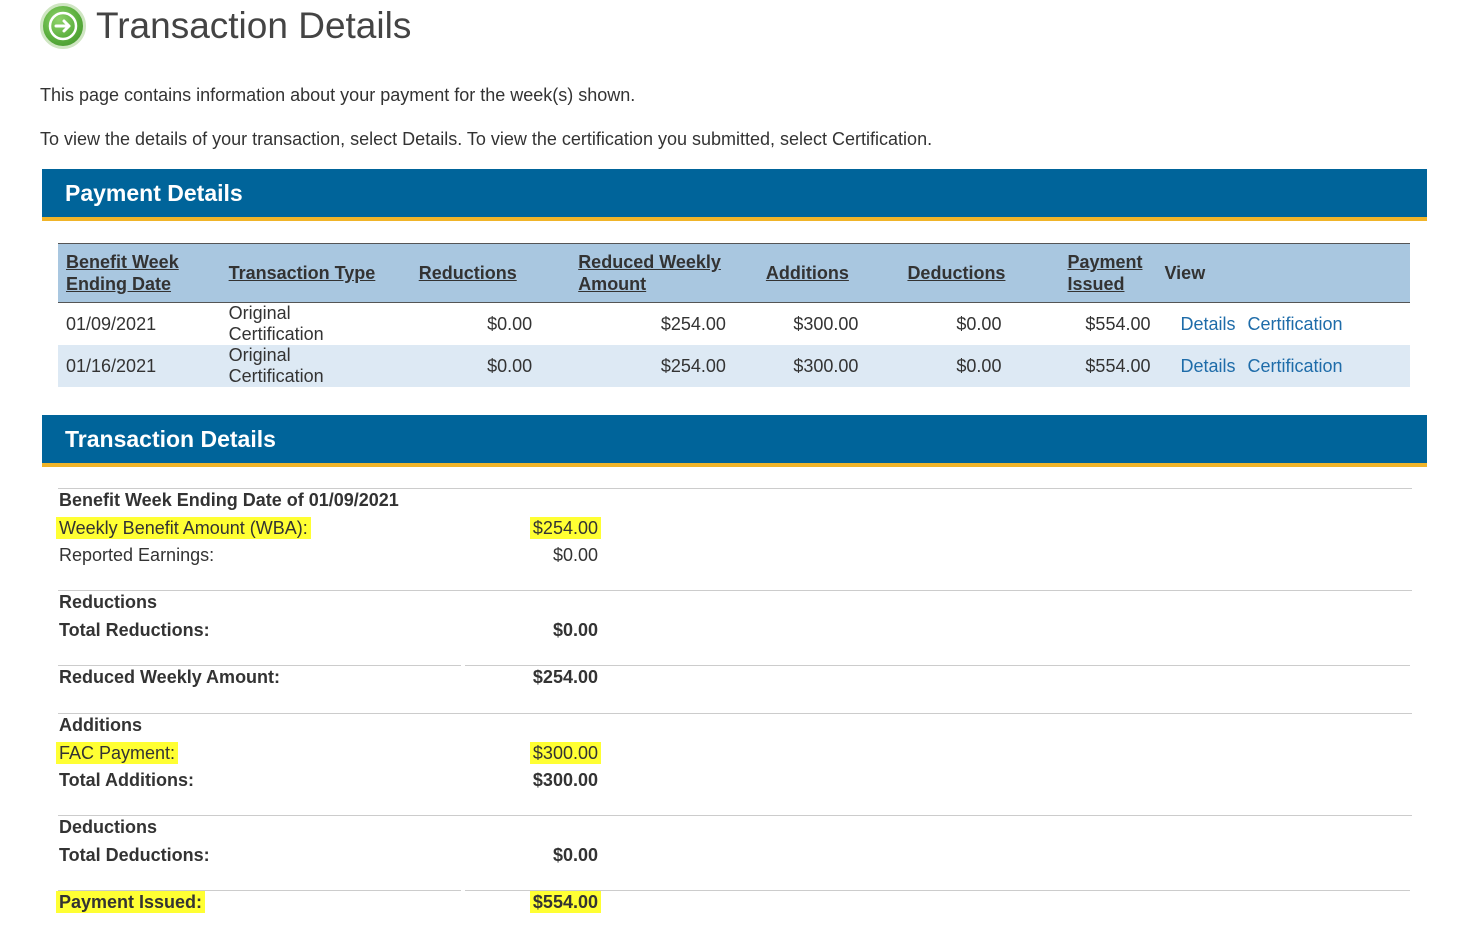  Describe the element at coordinates (734, 441) in the screenshot. I see `transaction-details-heading: Transaction Details` at that location.